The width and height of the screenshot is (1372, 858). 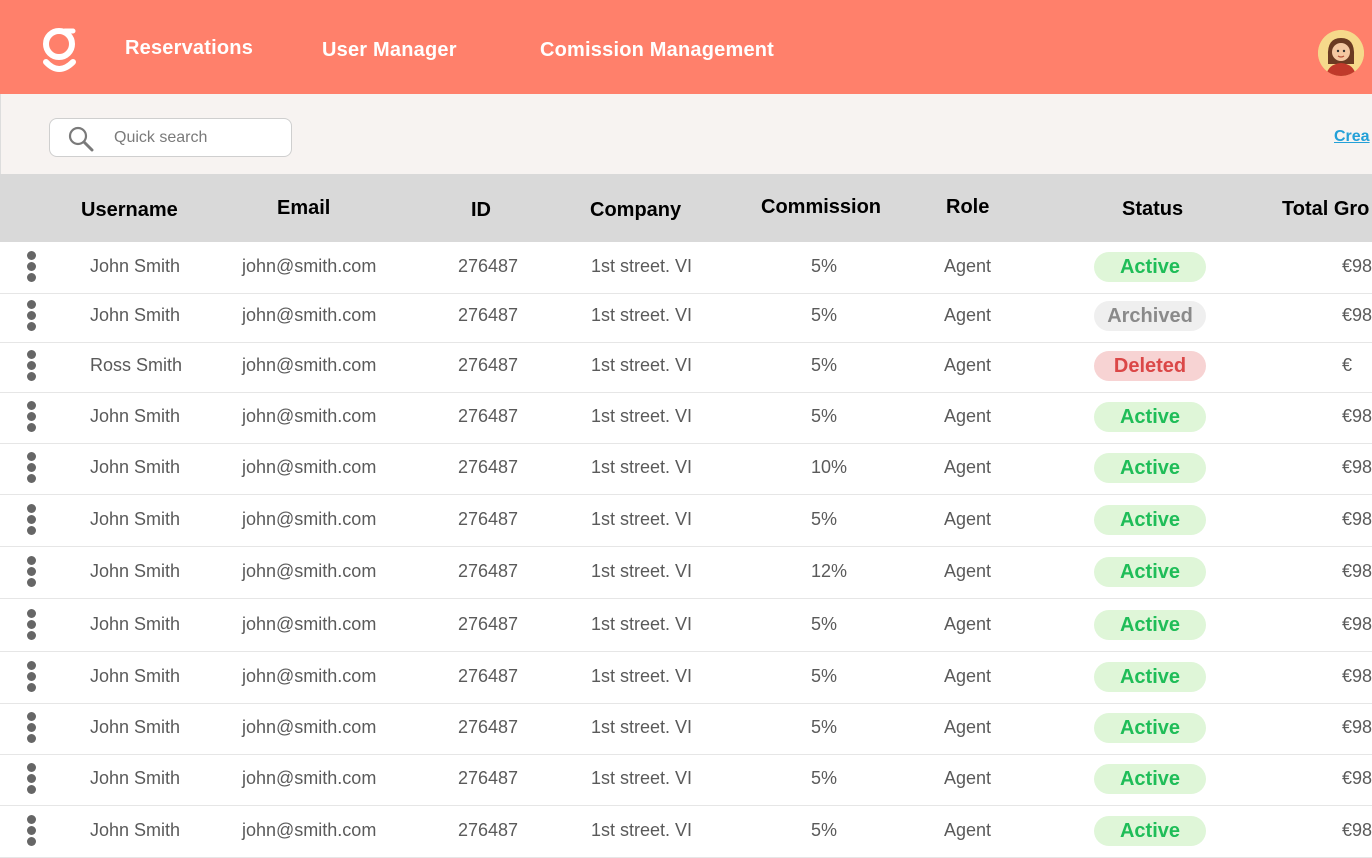 What do you see at coordinates (1152, 209) in the screenshot?
I see `column-header-status: Status` at bounding box center [1152, 209].